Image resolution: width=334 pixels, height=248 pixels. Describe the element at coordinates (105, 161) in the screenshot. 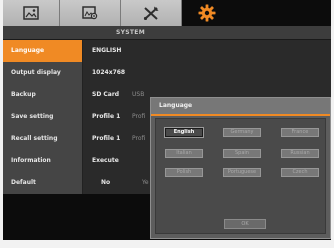

I see `information-execute-button: Execute` at that location.